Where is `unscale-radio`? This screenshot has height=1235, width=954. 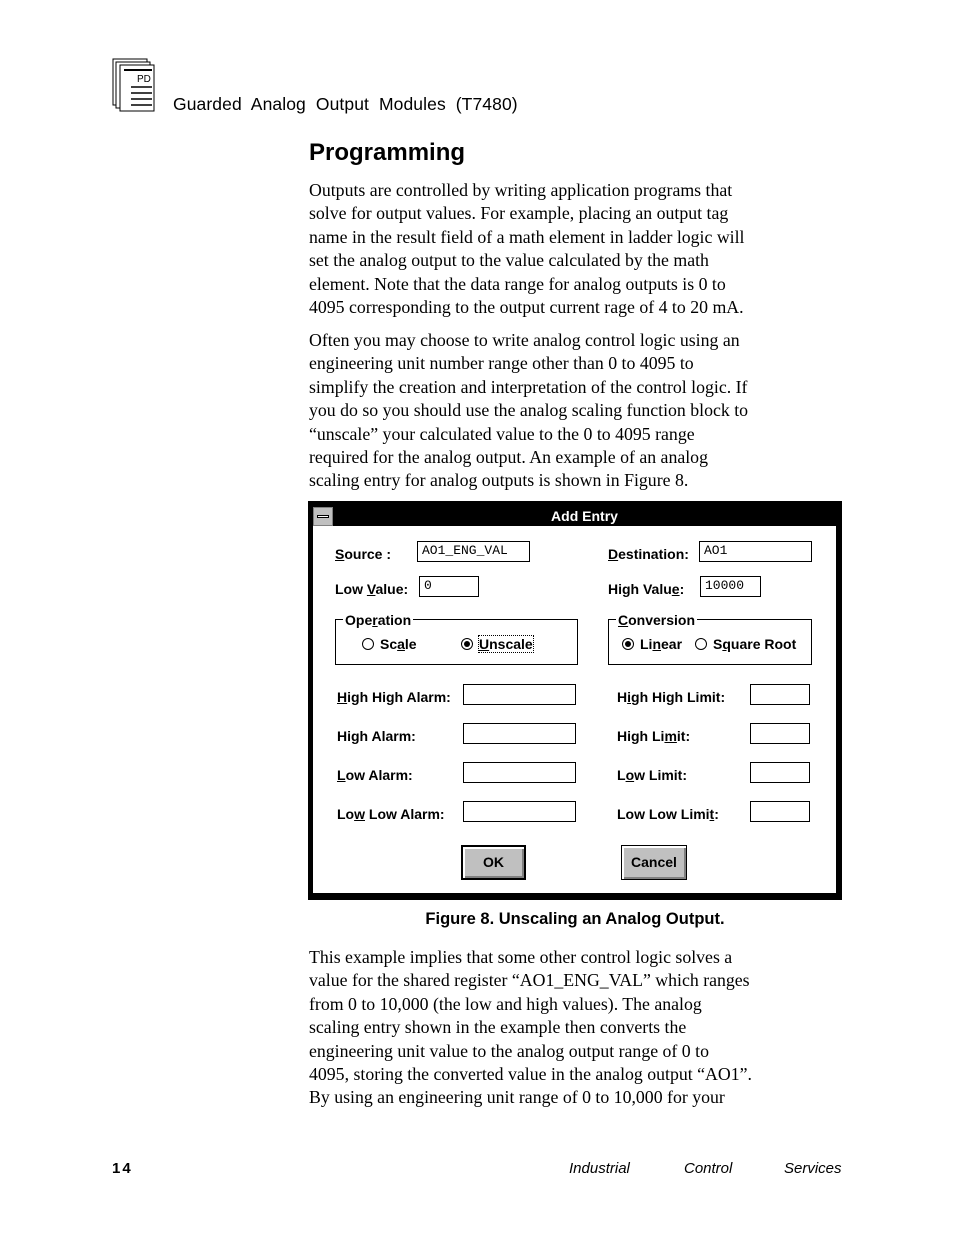
unscale-radio is located at coordinates (467, 644).